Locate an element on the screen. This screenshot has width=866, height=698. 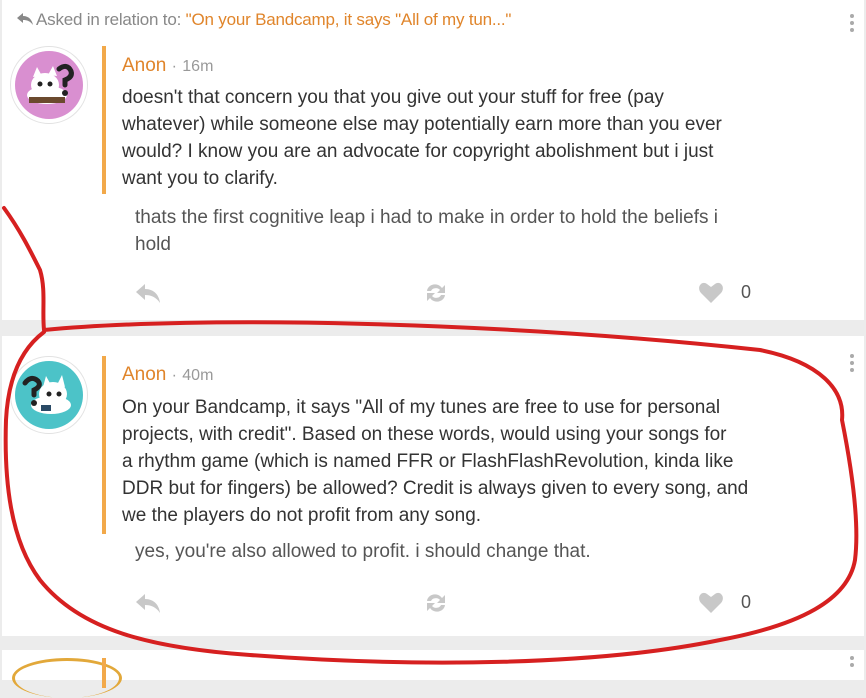
post-time: 40m is located at coordinates (198, 375).